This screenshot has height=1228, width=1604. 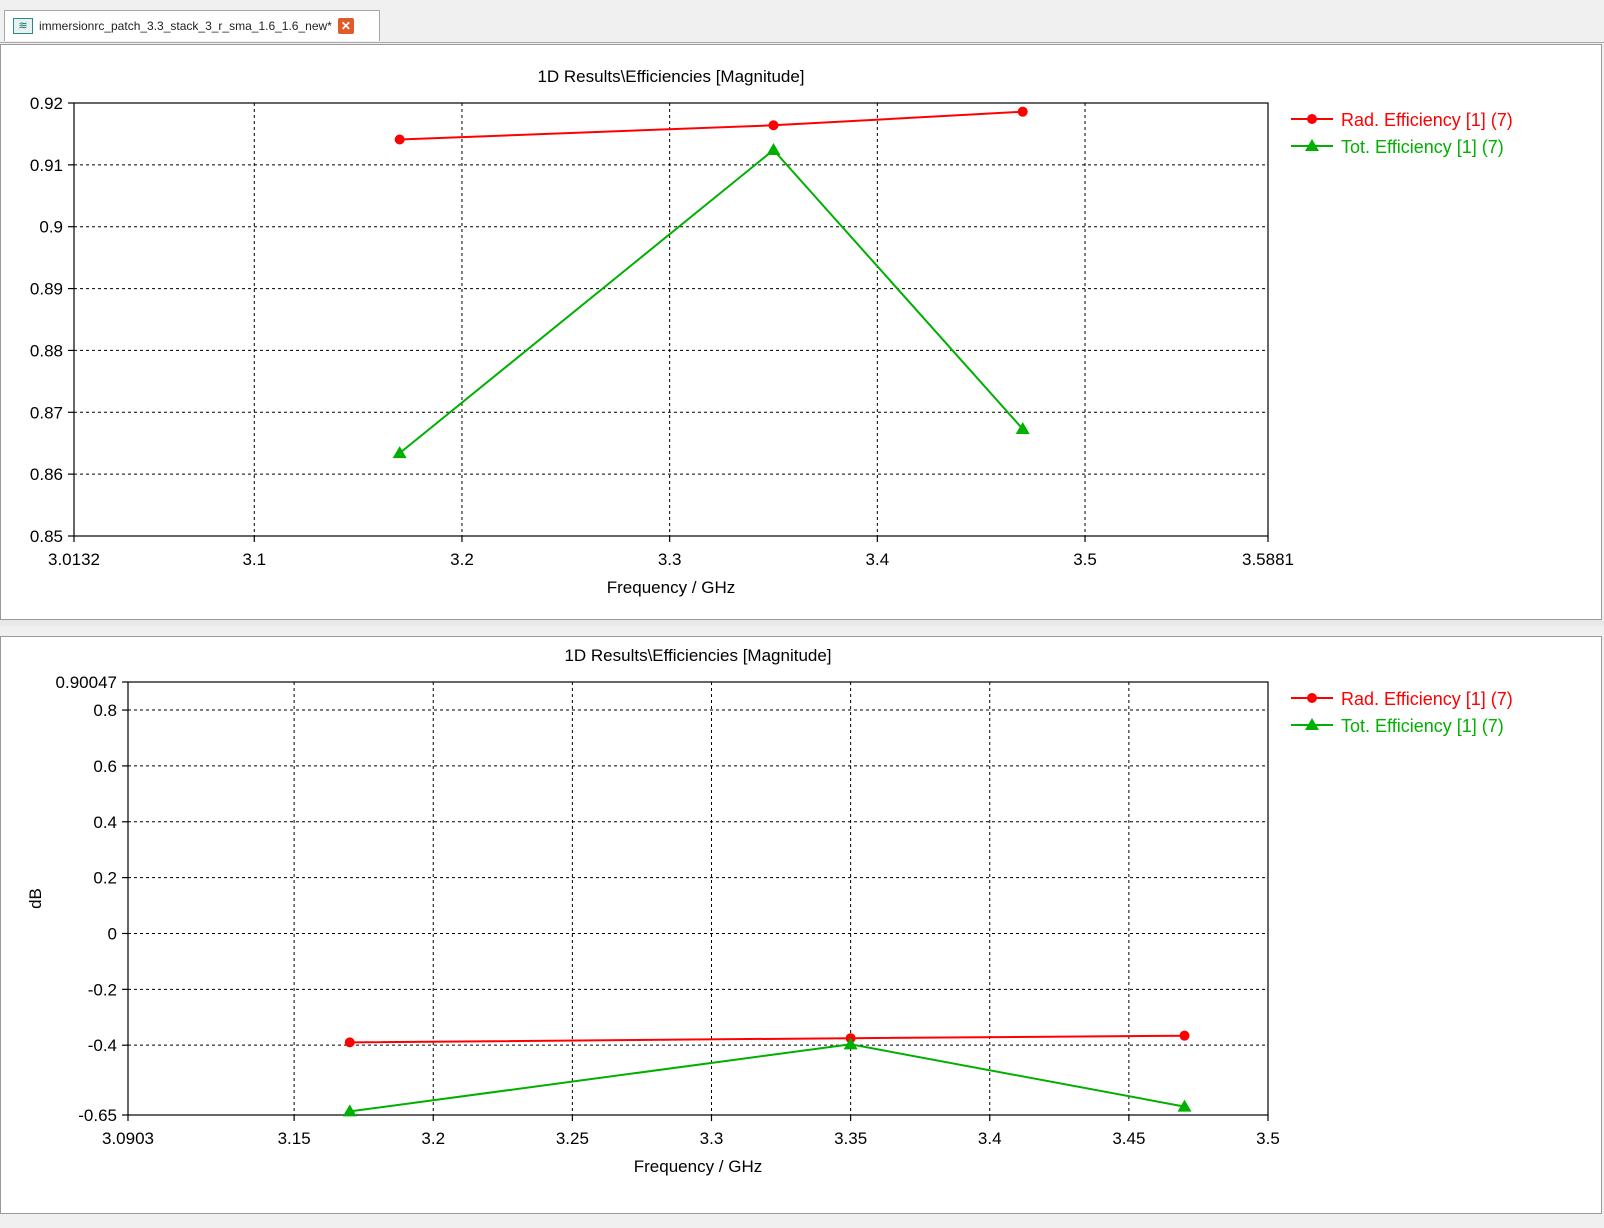 I want to click on y-tick-label: 0.89, so click(x=46, y=289).